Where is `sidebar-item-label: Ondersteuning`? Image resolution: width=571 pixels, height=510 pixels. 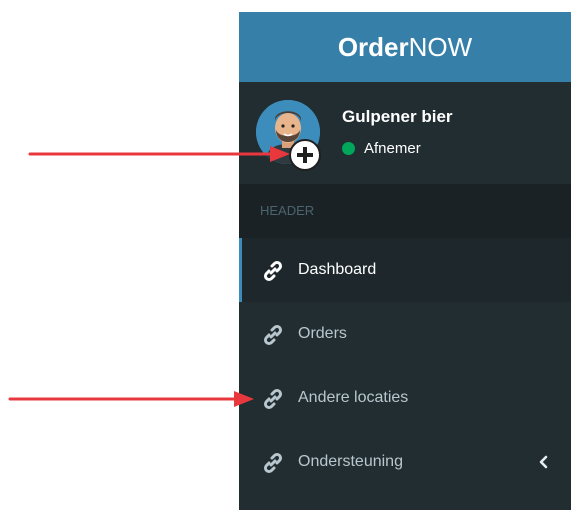
sidebar-item-label: Ondersteuning is located at coordinates (350, 461).